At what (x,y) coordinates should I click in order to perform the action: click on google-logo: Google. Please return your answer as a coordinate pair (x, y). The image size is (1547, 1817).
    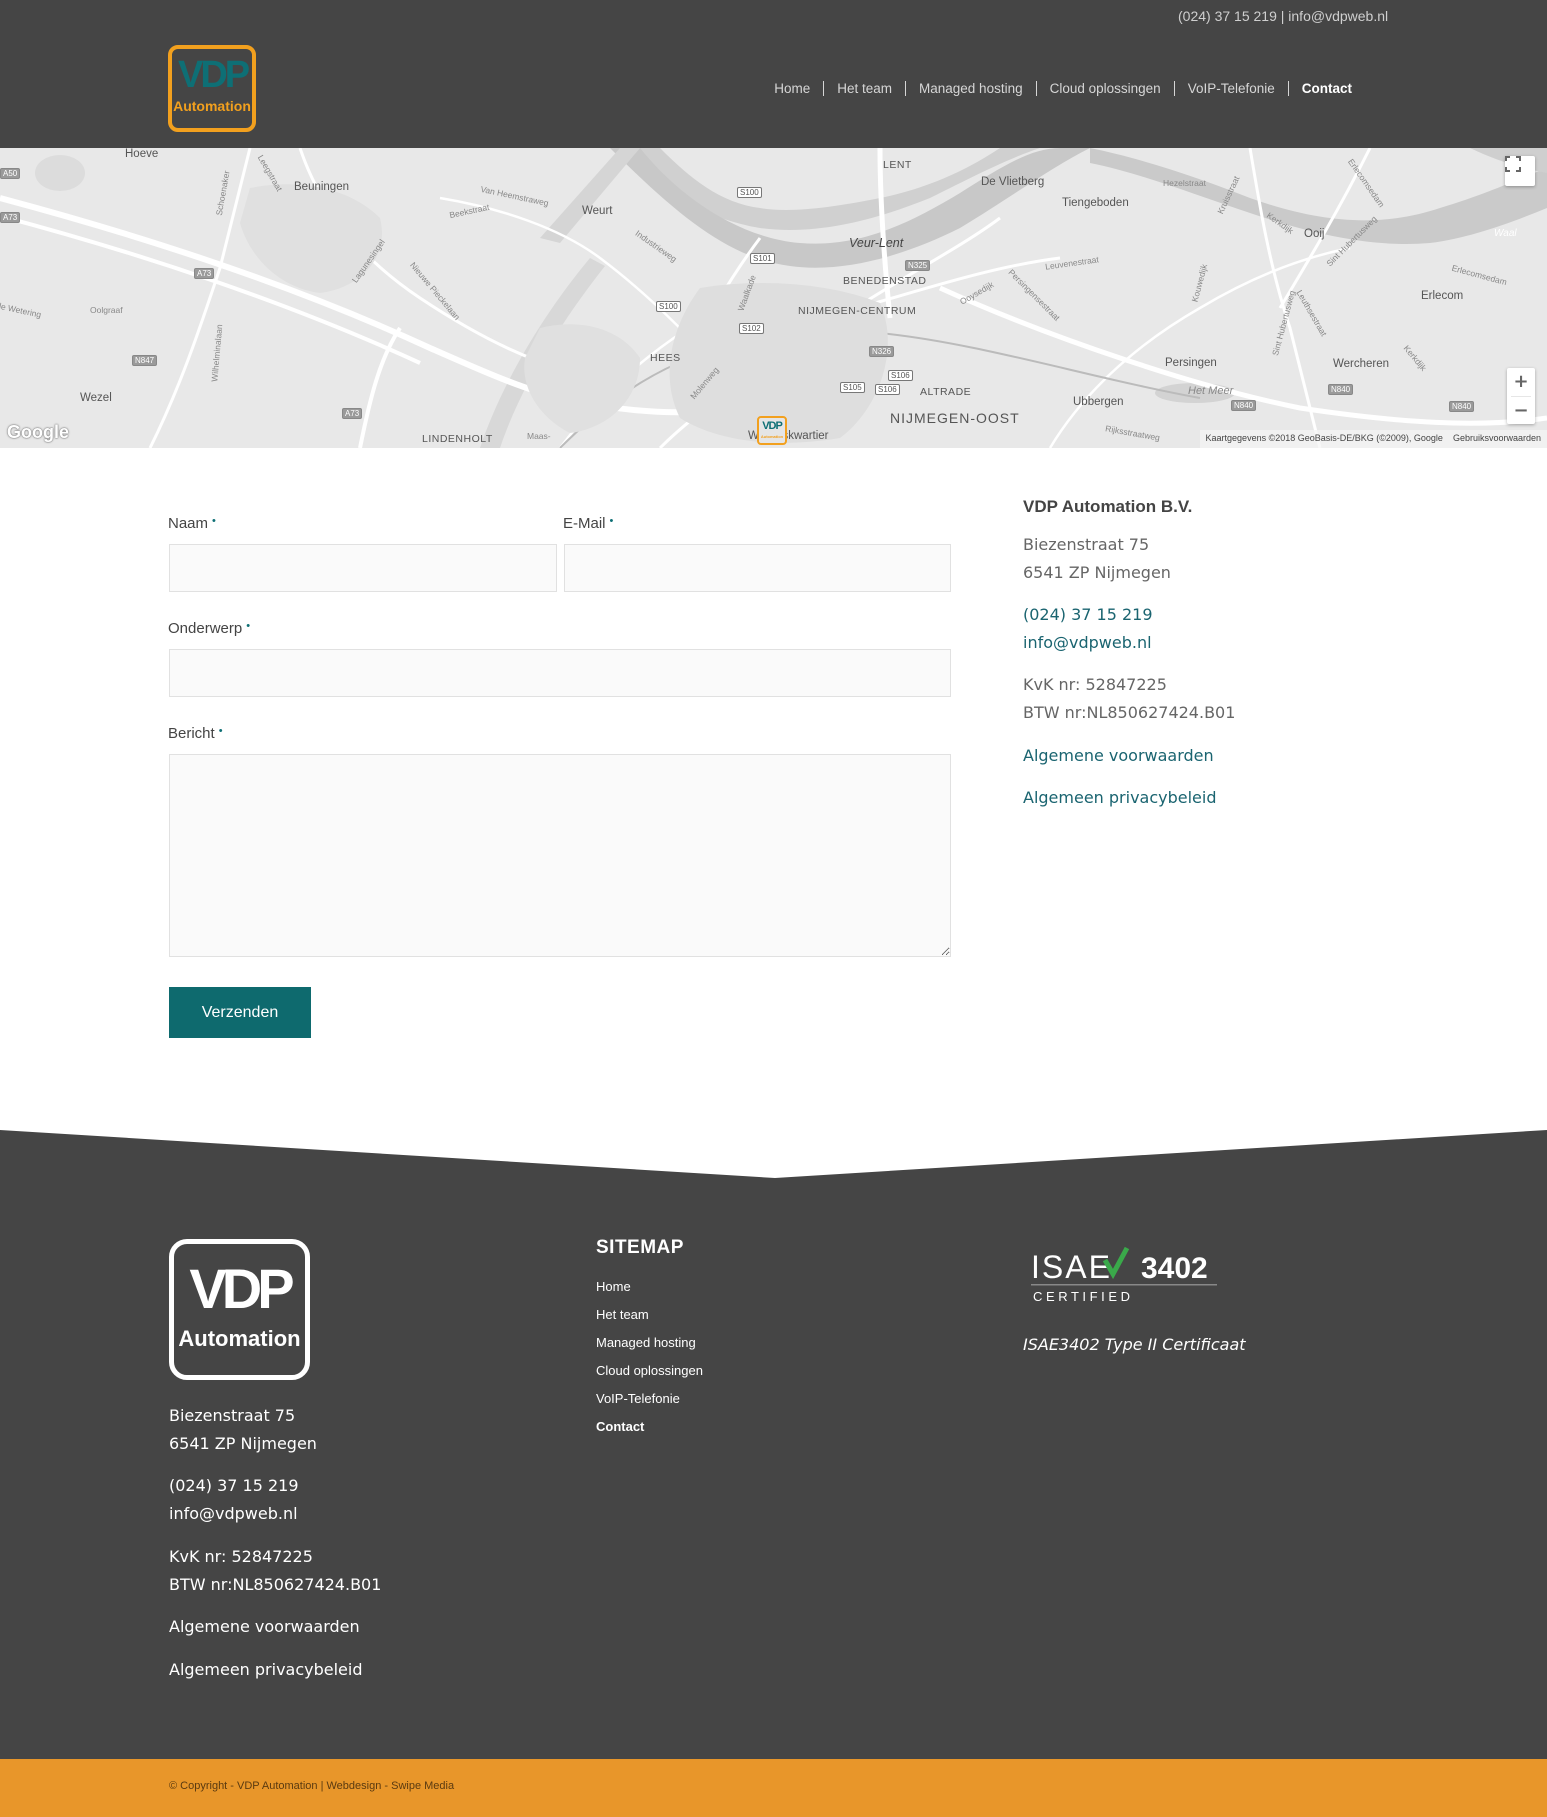
    Looking at the image, I should click on (38, 432).